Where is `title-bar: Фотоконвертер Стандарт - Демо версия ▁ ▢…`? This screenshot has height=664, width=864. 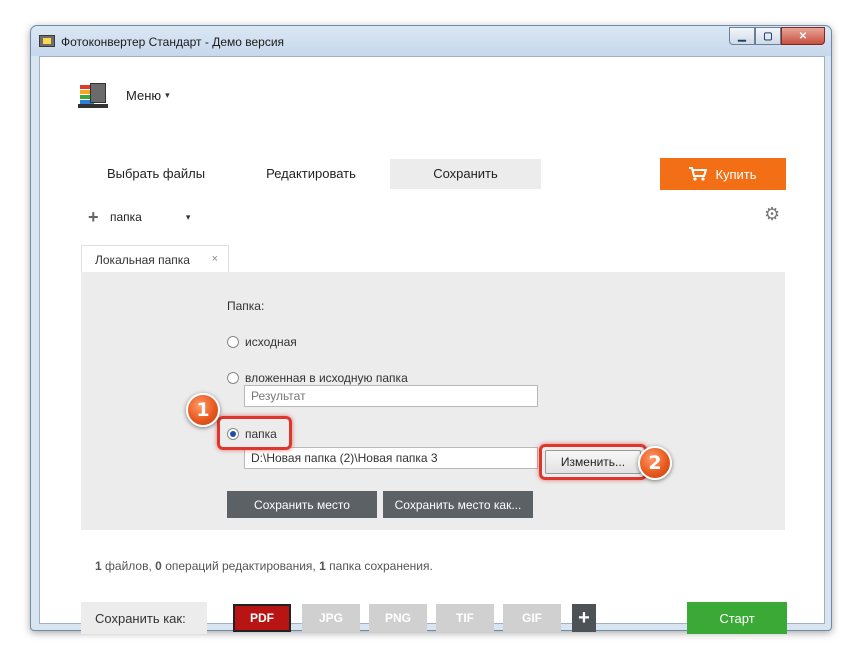 title-bar: Фотоконвертер Стандарт - Демо версия ▁ ▢… is located at coordinates (431, 41).